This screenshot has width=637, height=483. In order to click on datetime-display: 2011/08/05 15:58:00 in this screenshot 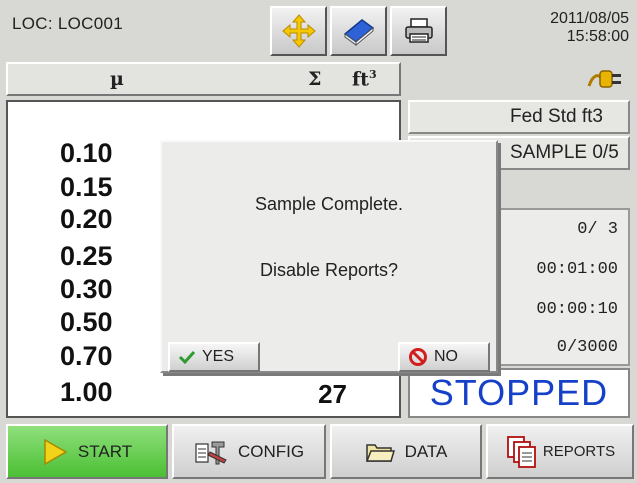, I will do `click(589, 28)`.